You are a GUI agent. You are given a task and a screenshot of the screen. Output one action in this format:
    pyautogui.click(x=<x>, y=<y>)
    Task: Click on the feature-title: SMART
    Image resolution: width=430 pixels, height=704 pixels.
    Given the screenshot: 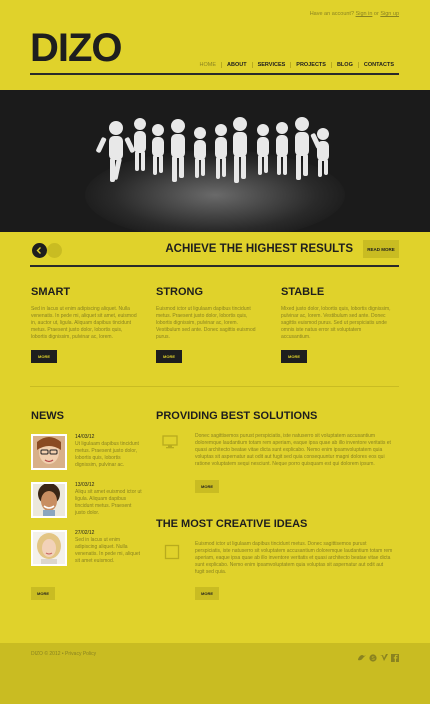 What is the action you would take?
    pyautogui.click(x=51, y=292)
    